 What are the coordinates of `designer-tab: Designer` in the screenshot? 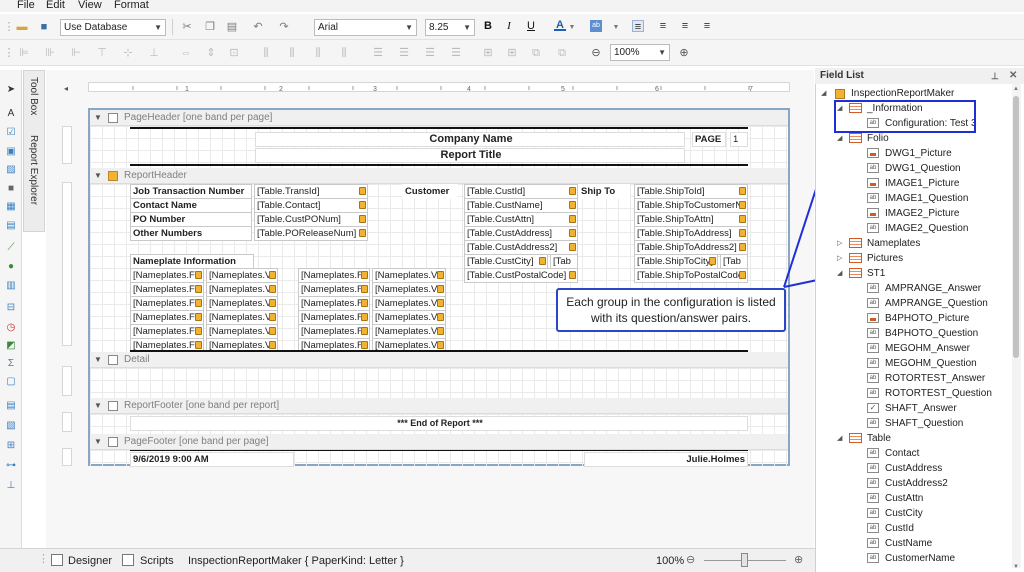 It's located at (90, 561).